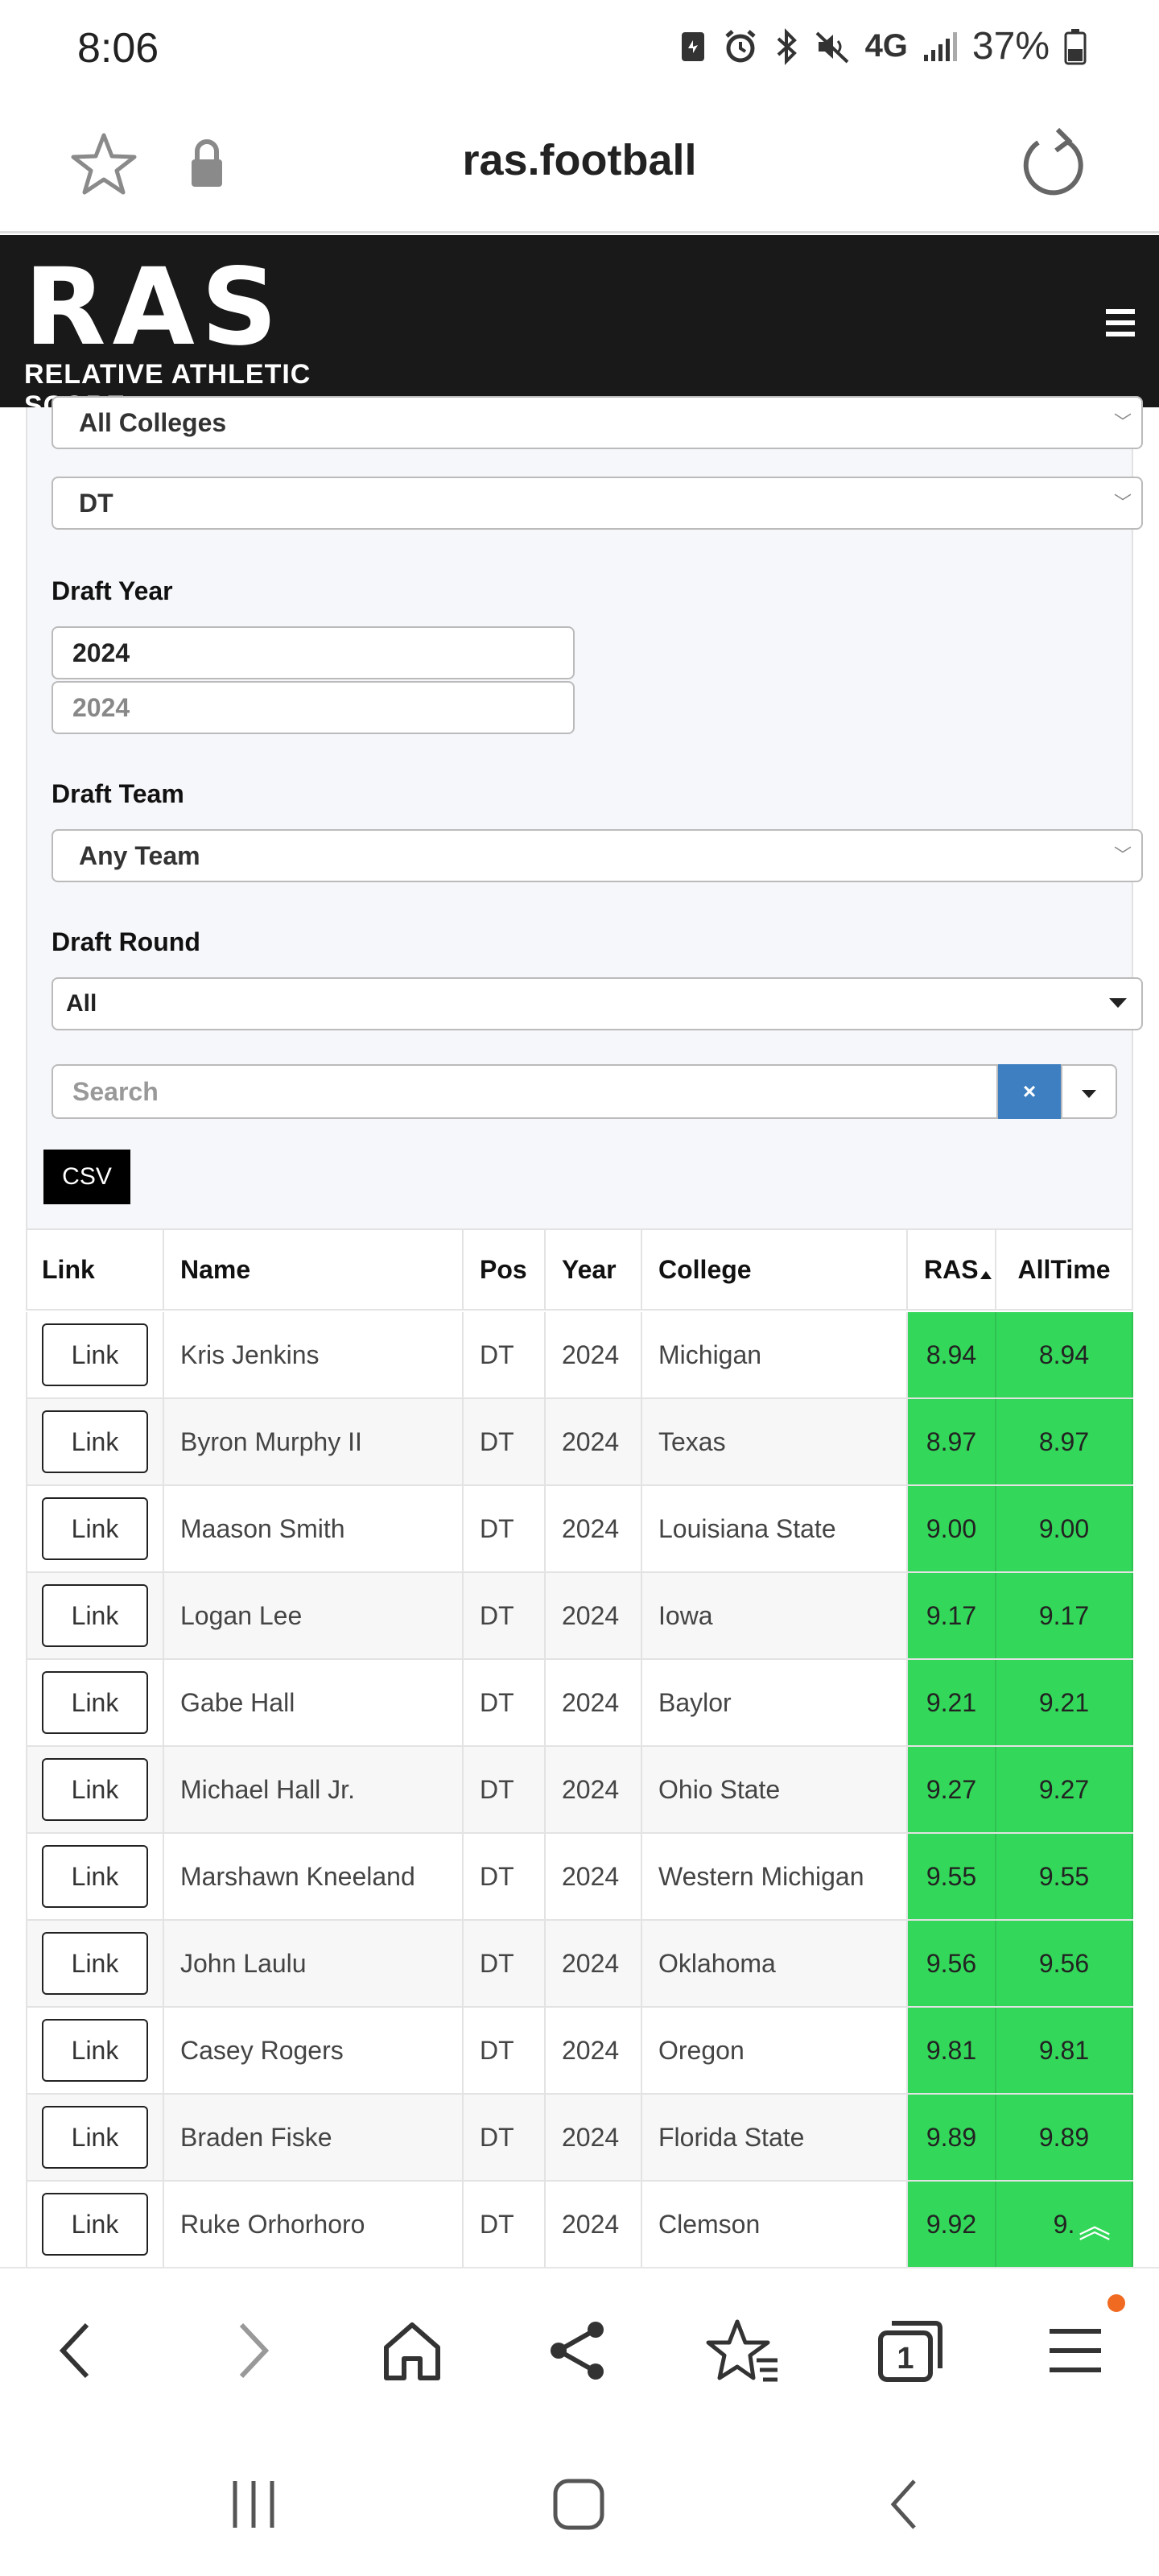  Describe the element at coordinates (775, 1354) in the screenshot. I see `player-college: Michigan` at that location.